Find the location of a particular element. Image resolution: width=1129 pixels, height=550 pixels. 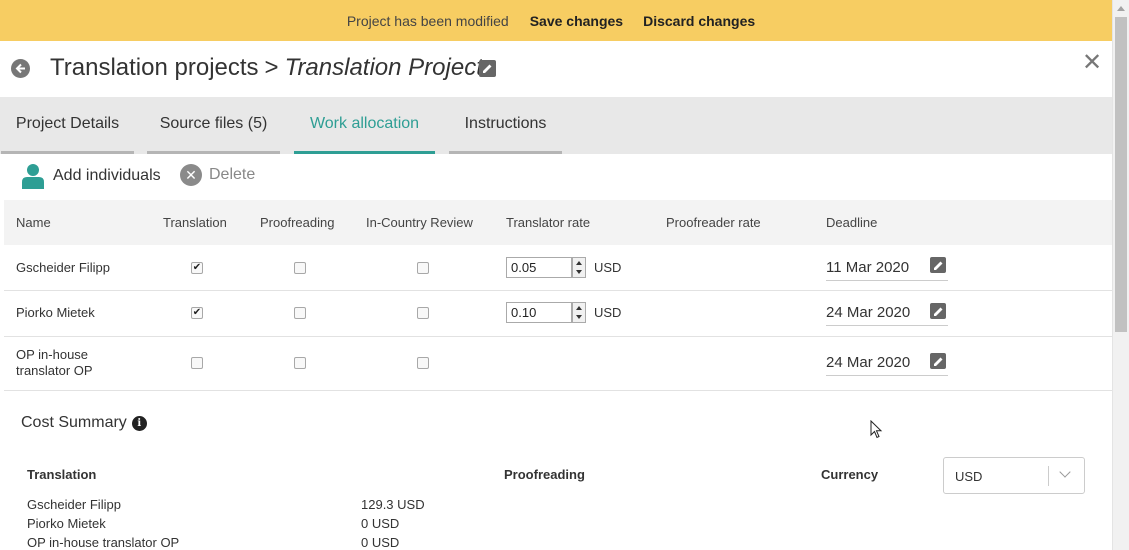

person-icon is located at coordinates (33, 176).